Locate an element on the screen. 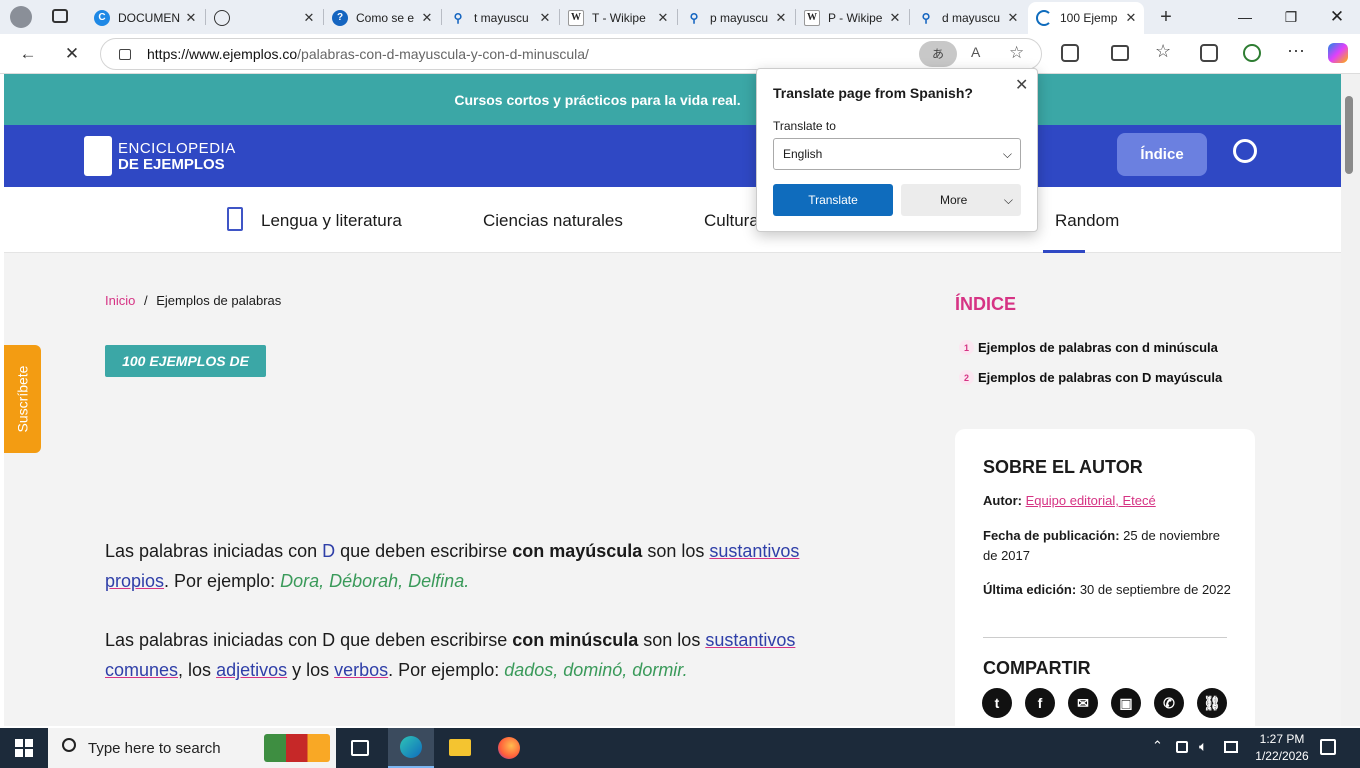 This screenshot has height=768, width=1360. author-link: Equipo editorial, Etecé is located at coordinates (1091, 500).